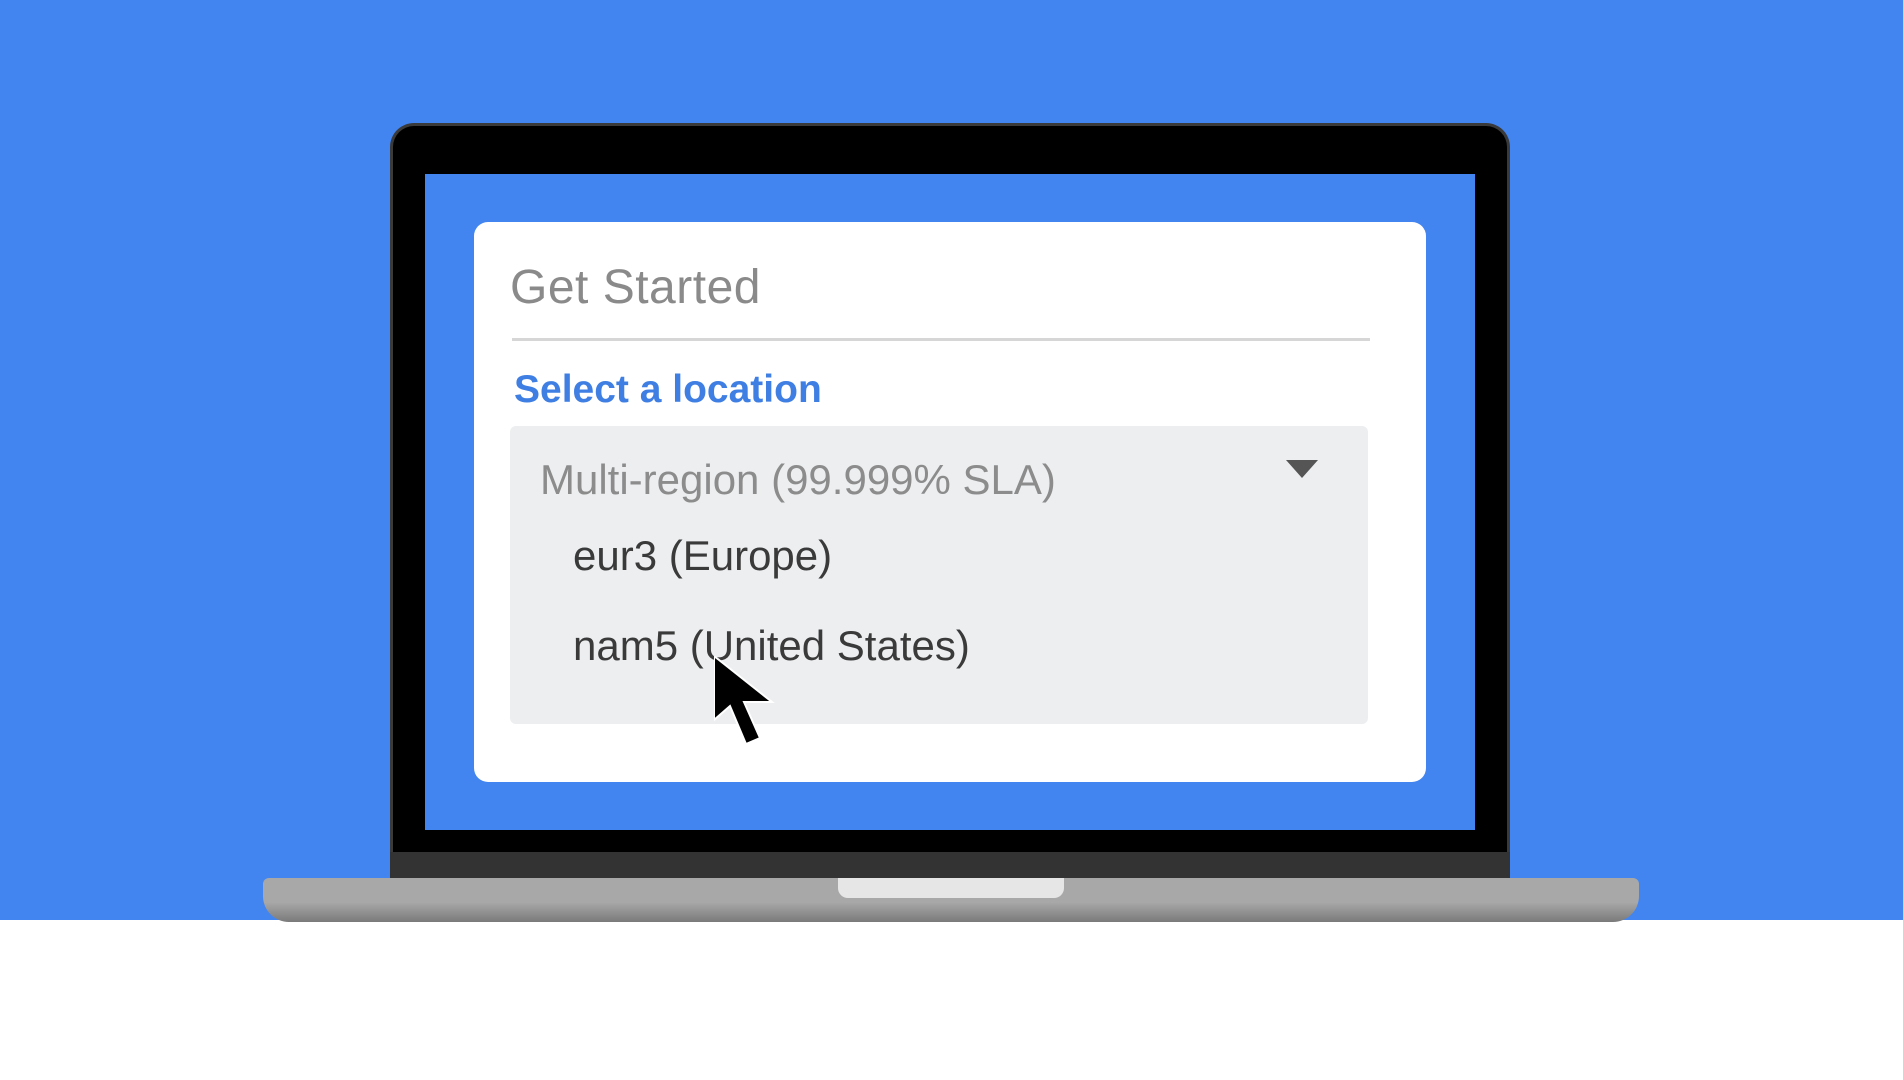  What do you see at coordinates (668, 389) in the screenshot?
I see `location-section-label: Select a location` at bounding box center [668, 389].